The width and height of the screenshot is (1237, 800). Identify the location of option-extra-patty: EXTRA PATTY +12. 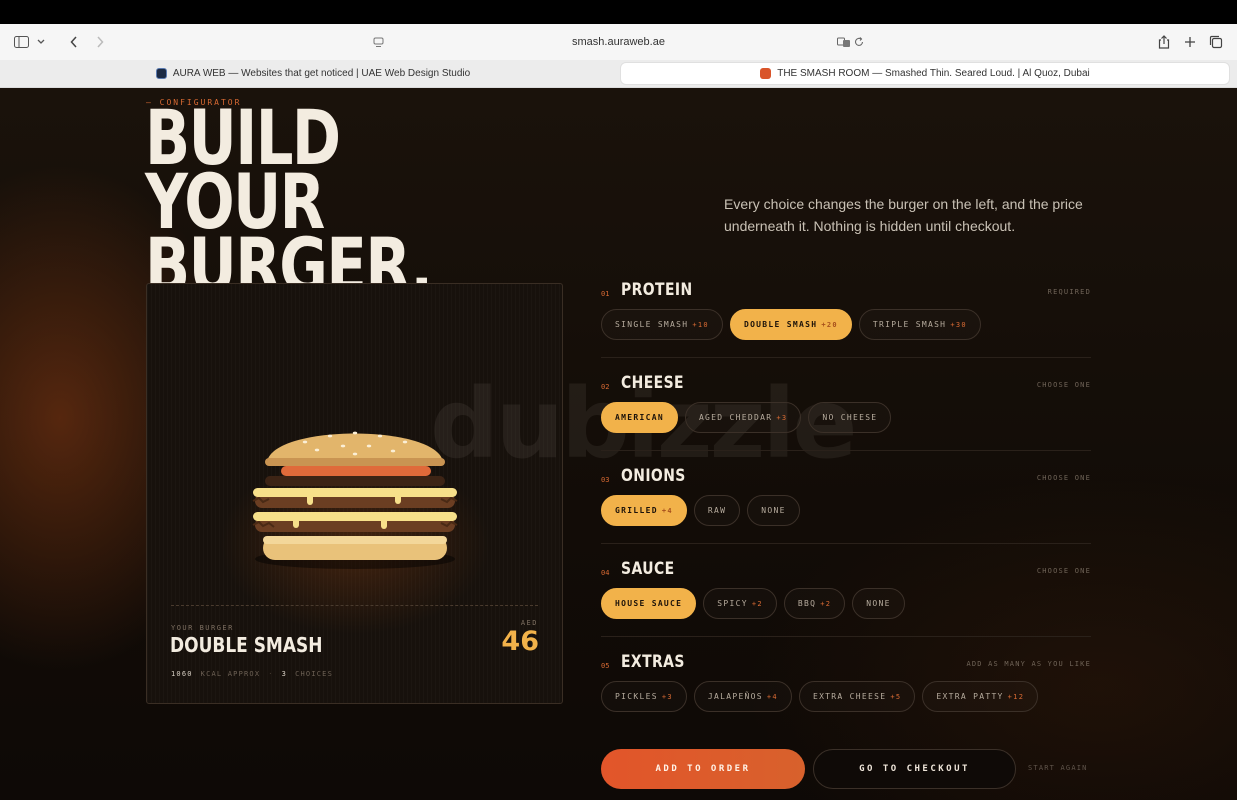
(980, 696).